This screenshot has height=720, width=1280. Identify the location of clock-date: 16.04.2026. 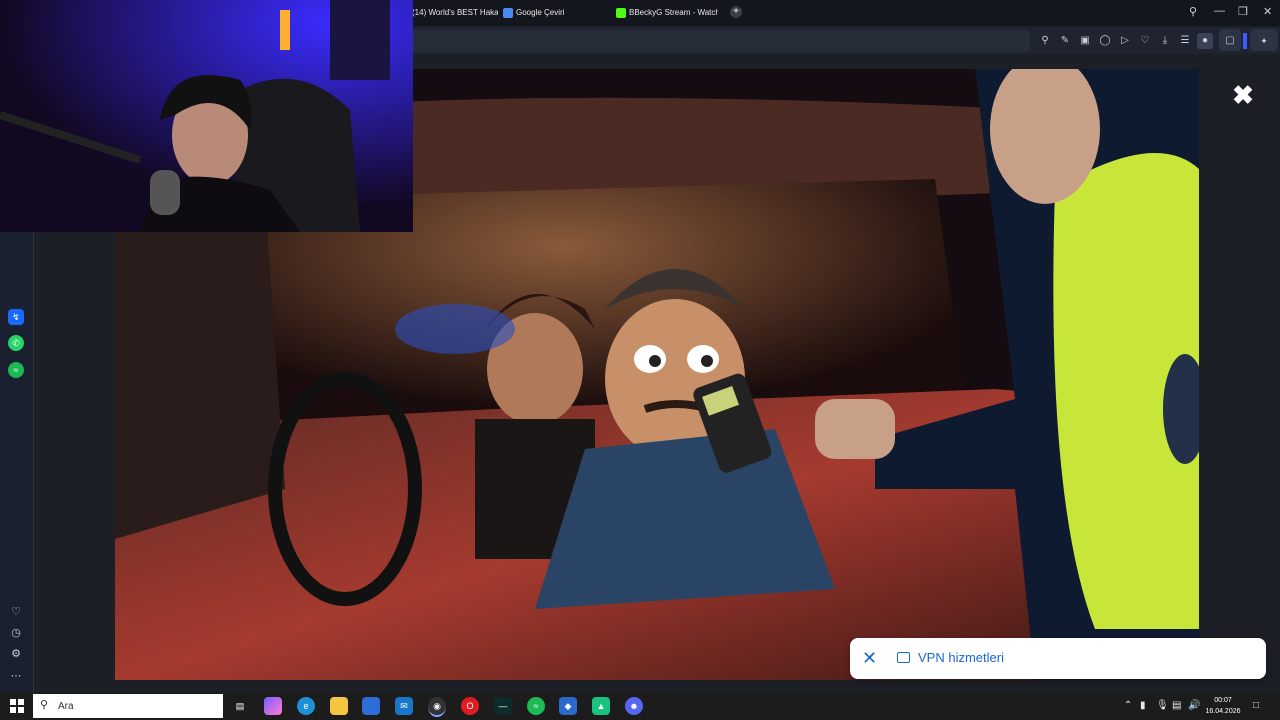
(1223, 711).